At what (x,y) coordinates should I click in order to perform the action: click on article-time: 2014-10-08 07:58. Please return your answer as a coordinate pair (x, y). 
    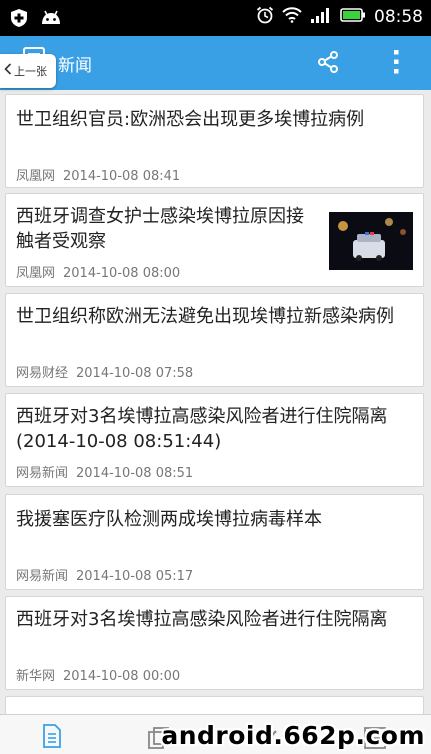
    Looking at the image, I should click on (135, 373).